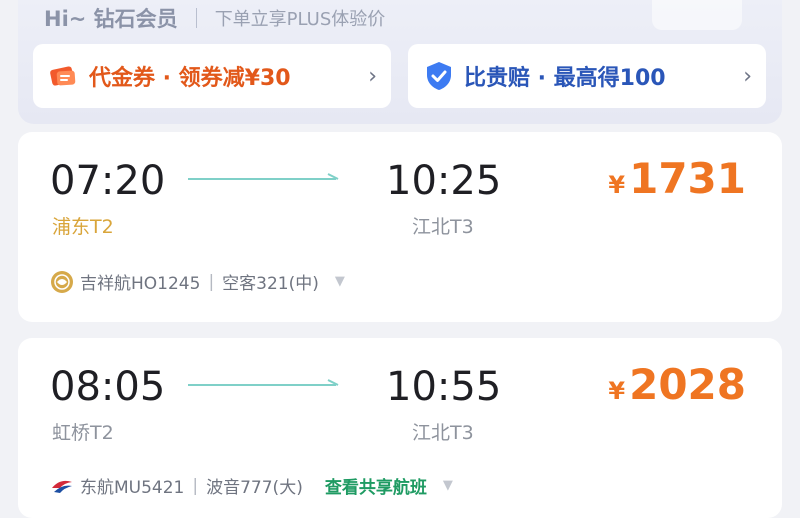 This screenshot has height=518, width=800. What do you see at coordinates (108, 387) in the screenshot?
I see `departure-time: 08:05` at bounding box center [108, 387].